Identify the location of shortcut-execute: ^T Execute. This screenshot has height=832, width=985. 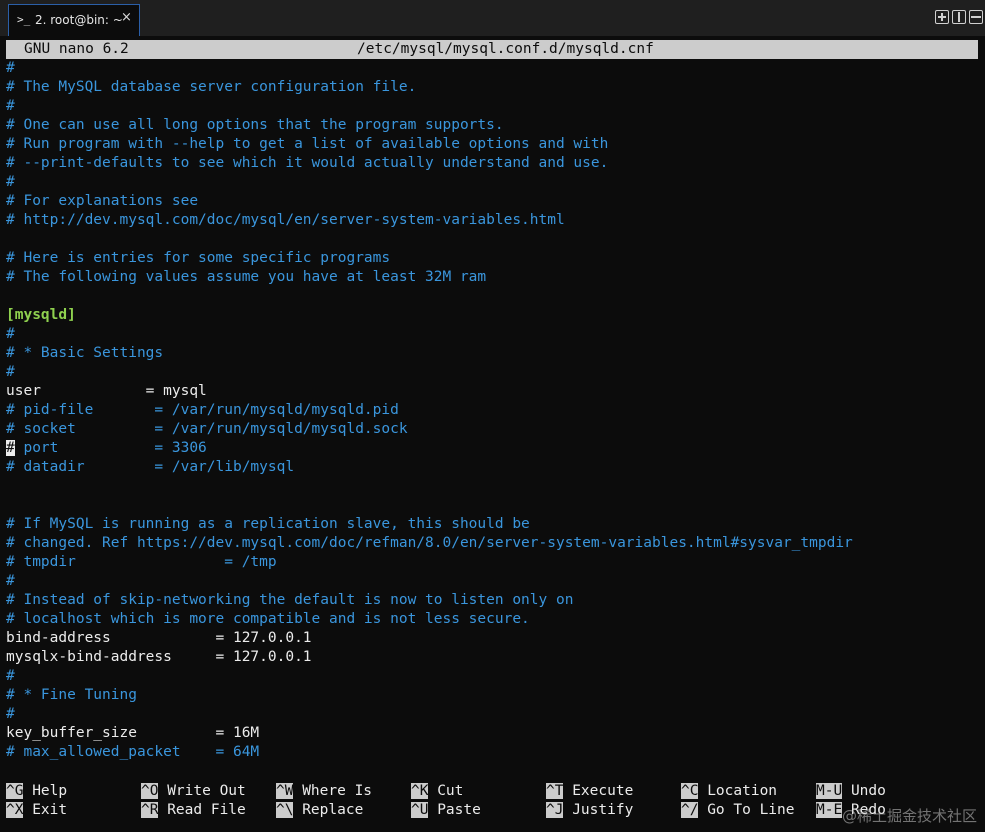
(589, 791).